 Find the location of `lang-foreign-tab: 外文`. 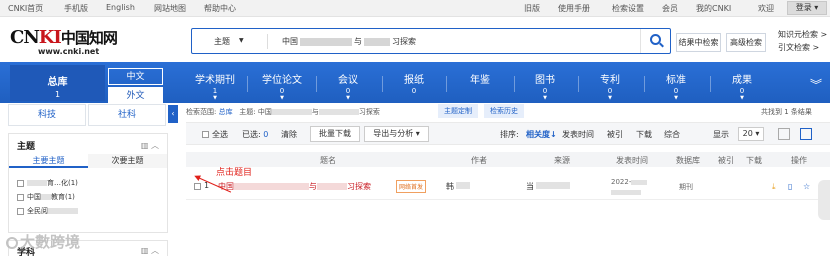

lang-foreign-tab: 外文 is located at coordinates (135, 95).